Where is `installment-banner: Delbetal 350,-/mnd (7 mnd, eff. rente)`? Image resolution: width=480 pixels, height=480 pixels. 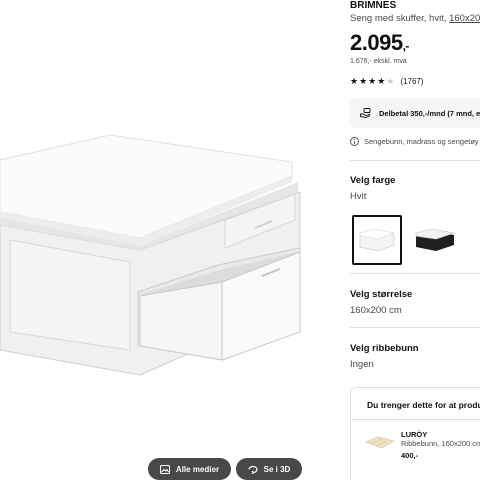
installment-banner: Delbetal 350,-/mnd (7 mnd, eff. rente) is located at coordinates (415, 113).